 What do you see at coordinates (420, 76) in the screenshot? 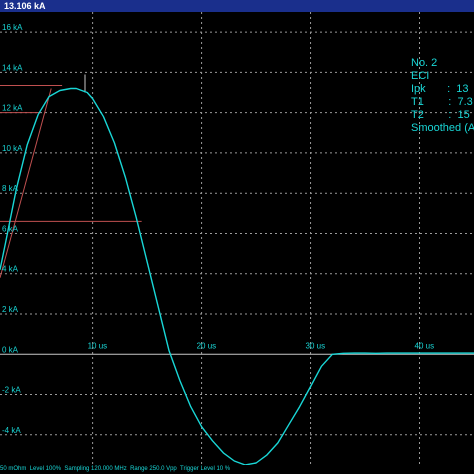
I see `info-standard: ECI` at bounding box center [420, 76].